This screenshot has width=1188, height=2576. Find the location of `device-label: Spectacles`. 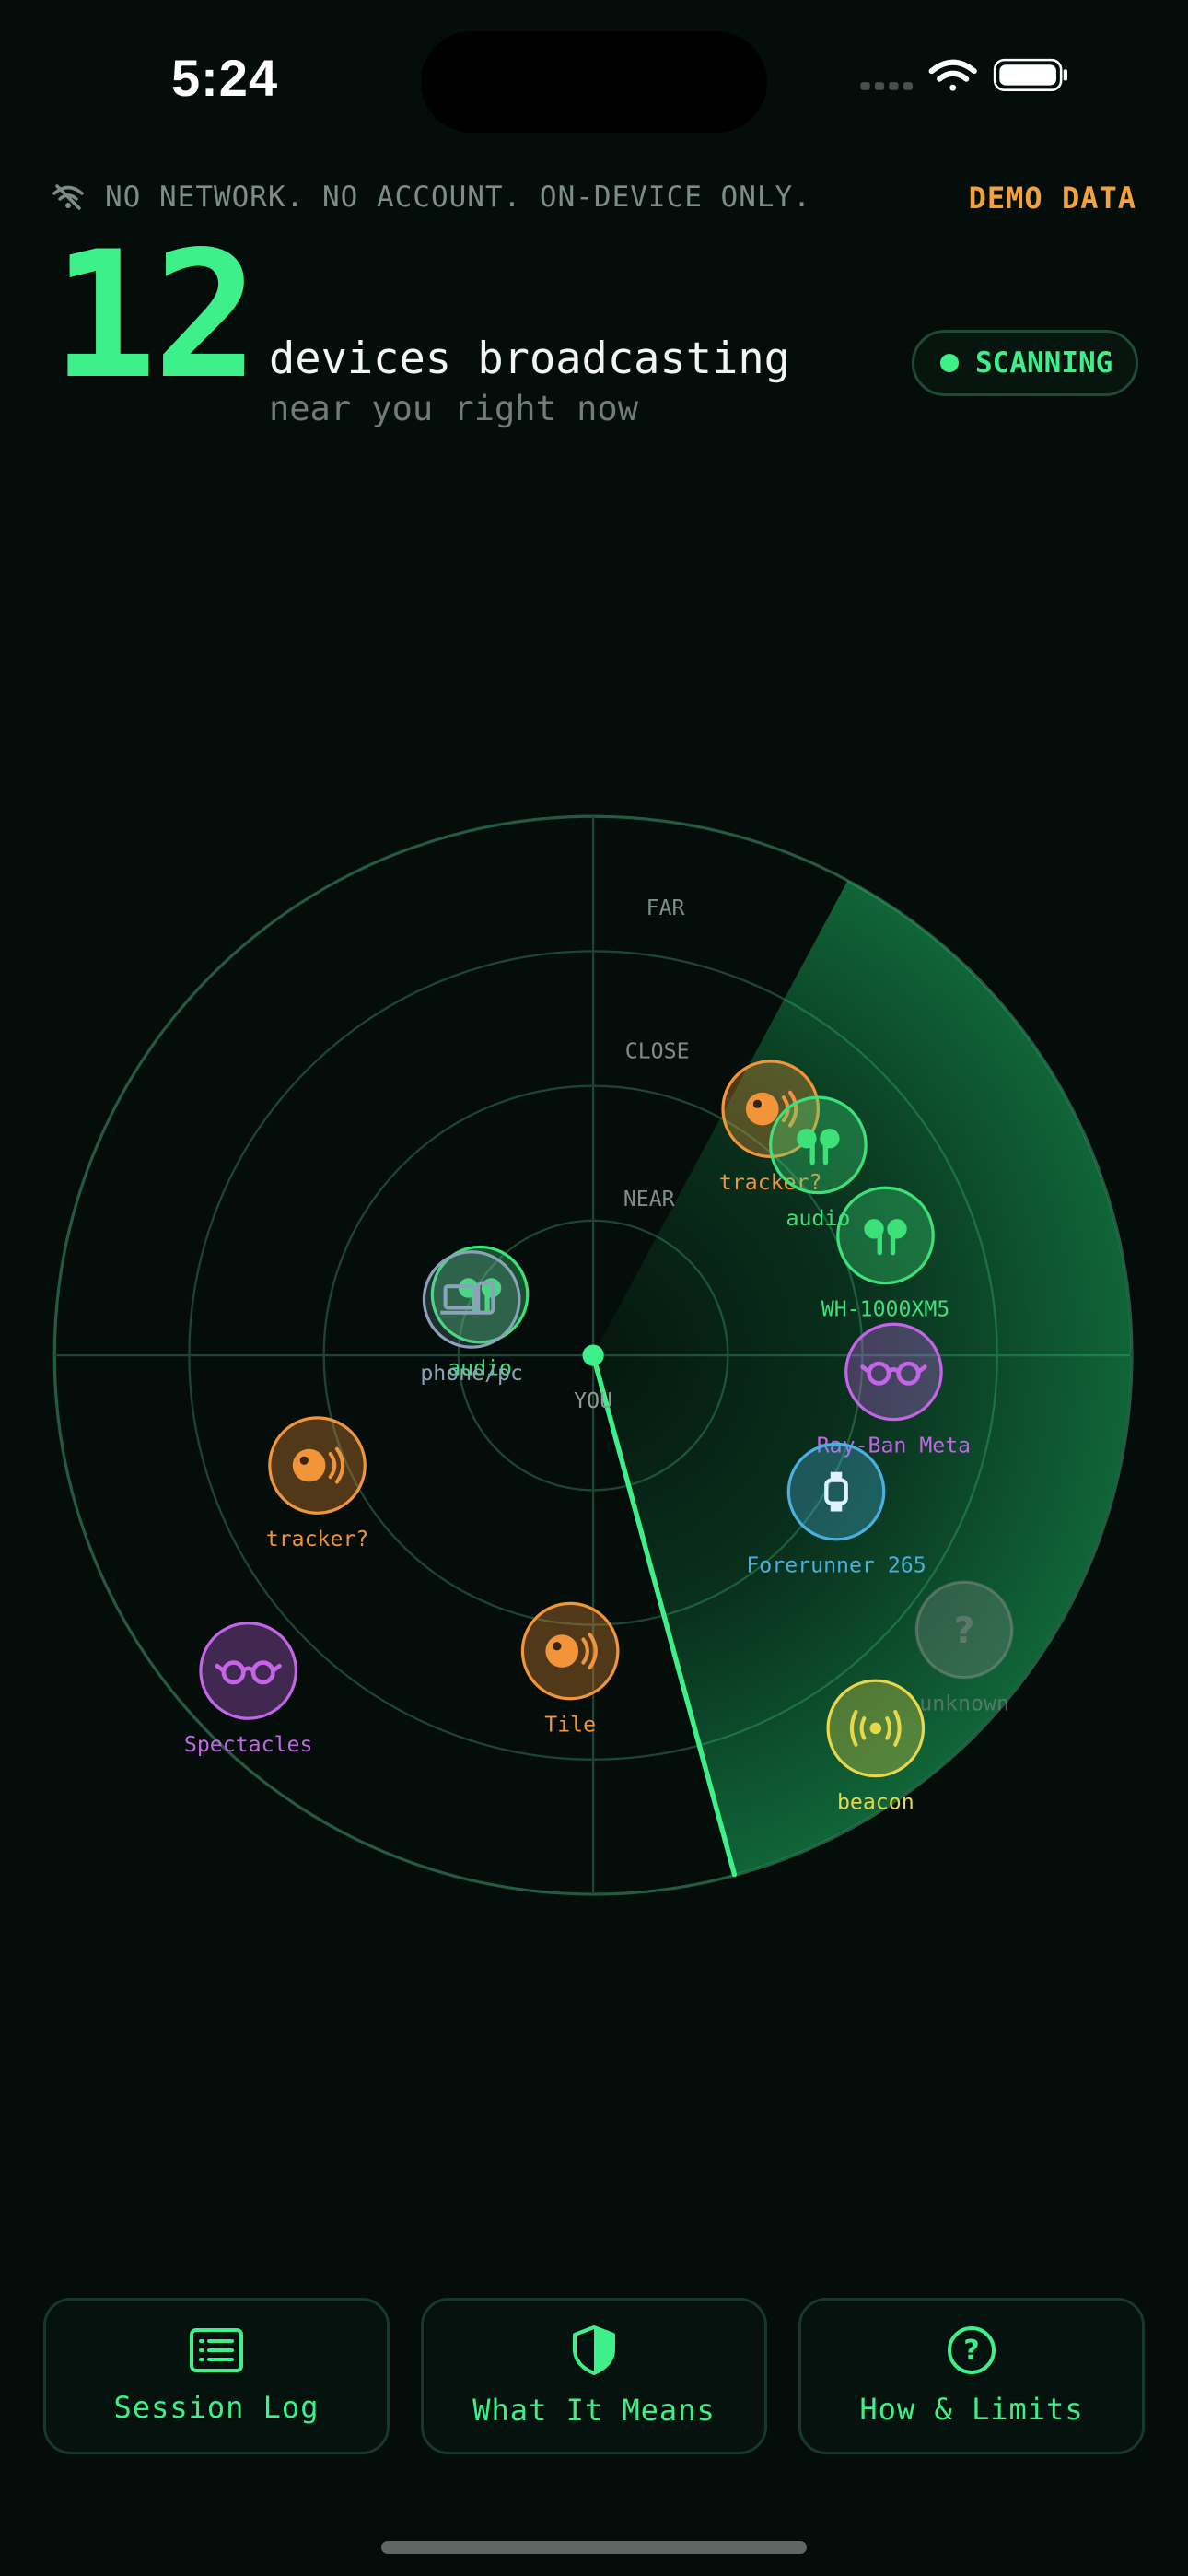

device-label: Spectacles is located at coordinates (249, 1744).